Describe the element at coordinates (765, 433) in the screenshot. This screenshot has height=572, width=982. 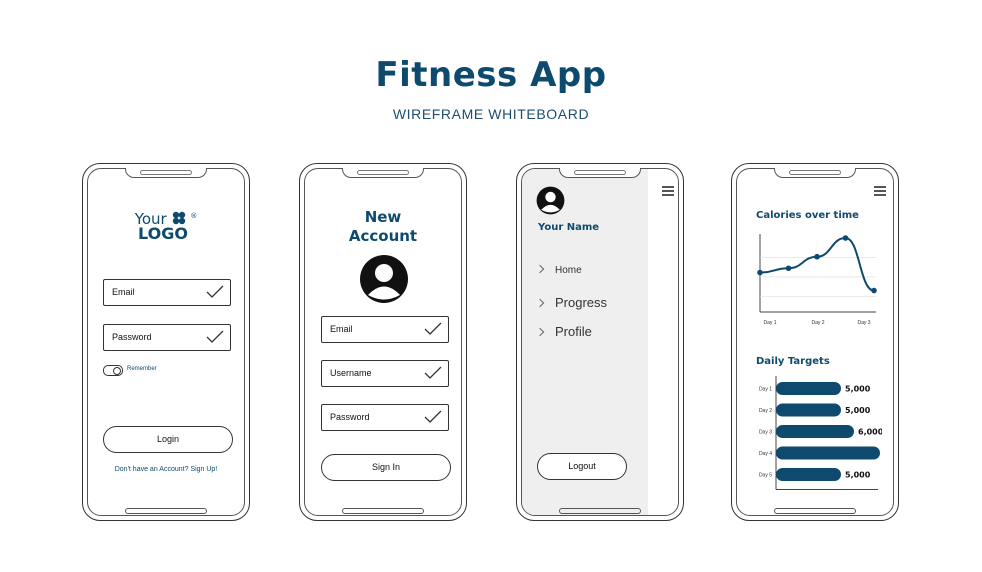
I see `category-label: Day 3` at that location.